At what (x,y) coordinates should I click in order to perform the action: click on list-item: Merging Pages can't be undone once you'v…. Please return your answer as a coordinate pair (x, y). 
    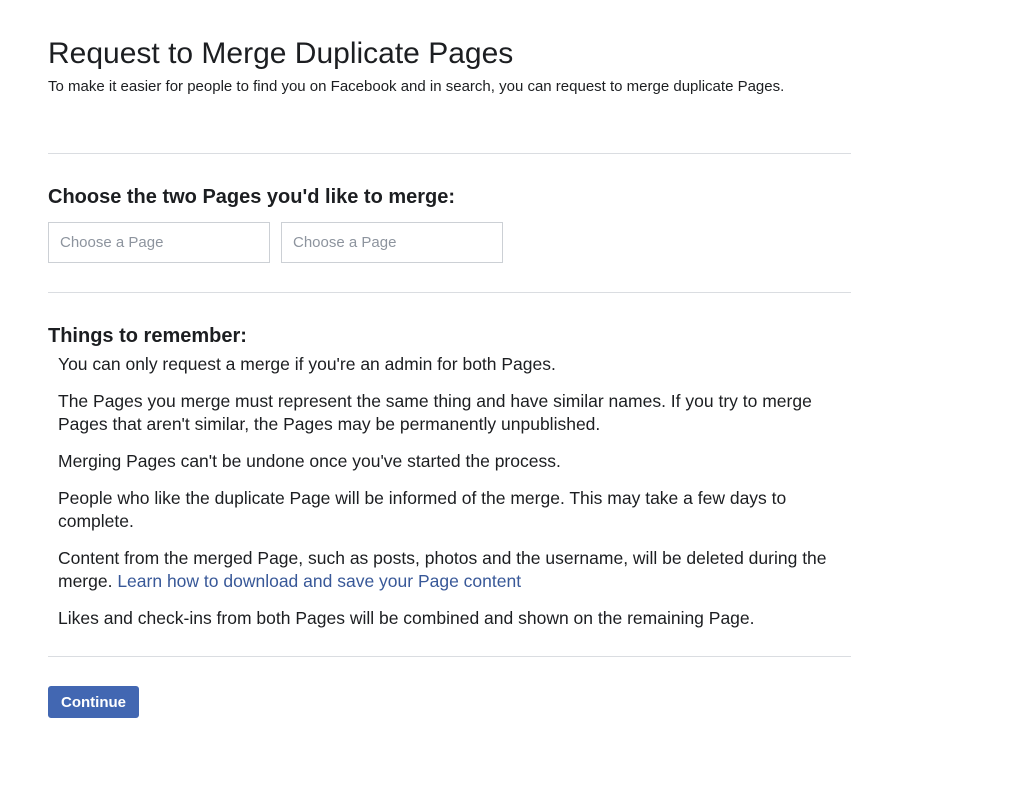
    Looking at the image, I should click on (454, 461).